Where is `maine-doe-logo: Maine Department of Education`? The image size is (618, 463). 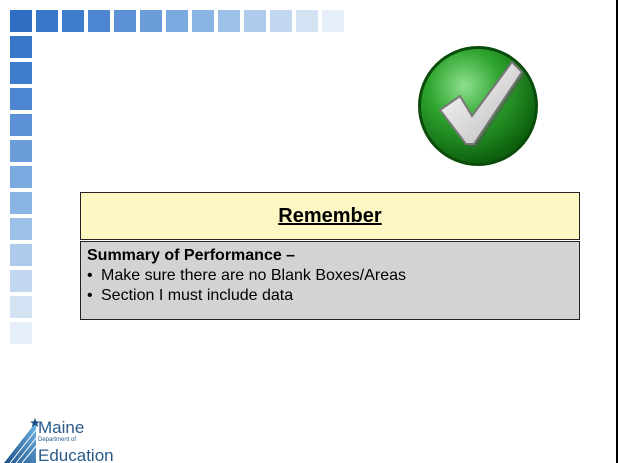
maine-doe-logo: Maine Department of Education is located at coordinates (70, 439).